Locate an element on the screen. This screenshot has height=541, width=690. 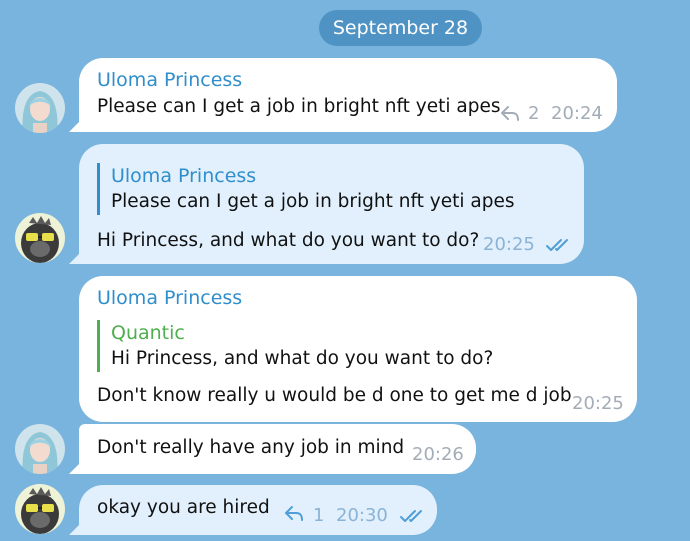
message-text: okay you are hired is located at coordinates (183, 507).